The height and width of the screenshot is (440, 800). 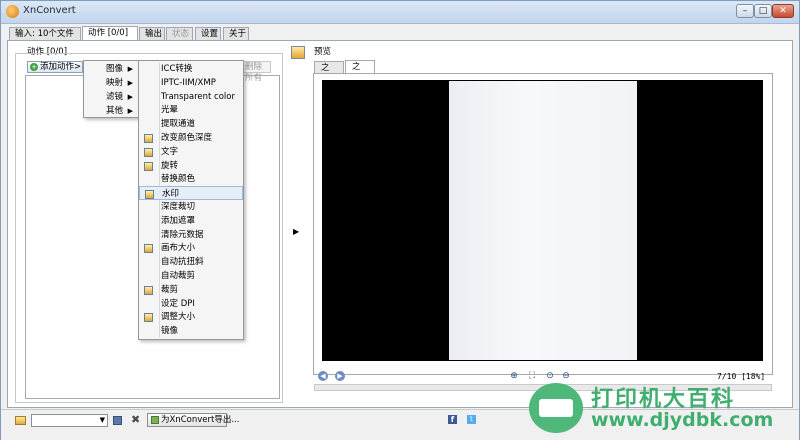 What do you see at coordinates (178, 179) in the screenshot?
I see `submenu-item-label: 替换颜色` at bounding box center [178, 179].